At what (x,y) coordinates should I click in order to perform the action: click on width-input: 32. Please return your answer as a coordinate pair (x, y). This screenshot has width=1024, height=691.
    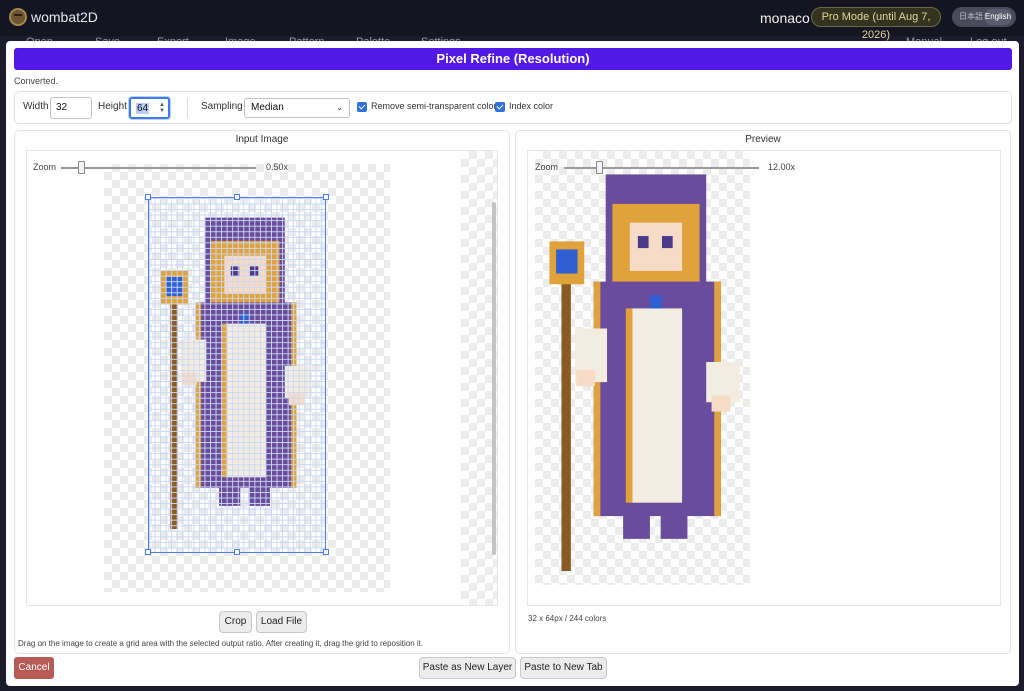
    Looking at the image, I should click on (71, 108).